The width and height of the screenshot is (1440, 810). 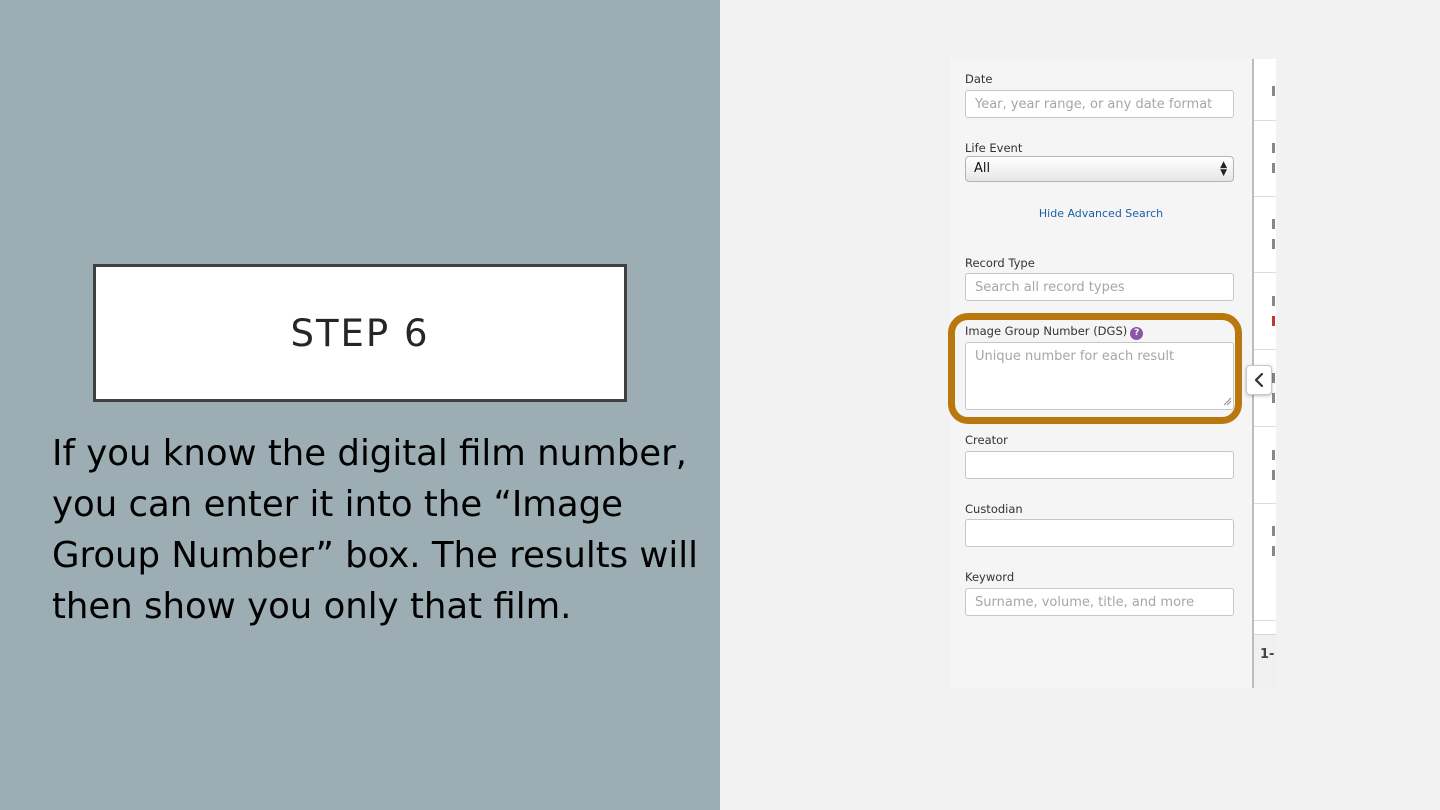 I want to click on collapse-panel-button, so click(x=1259, y=380).